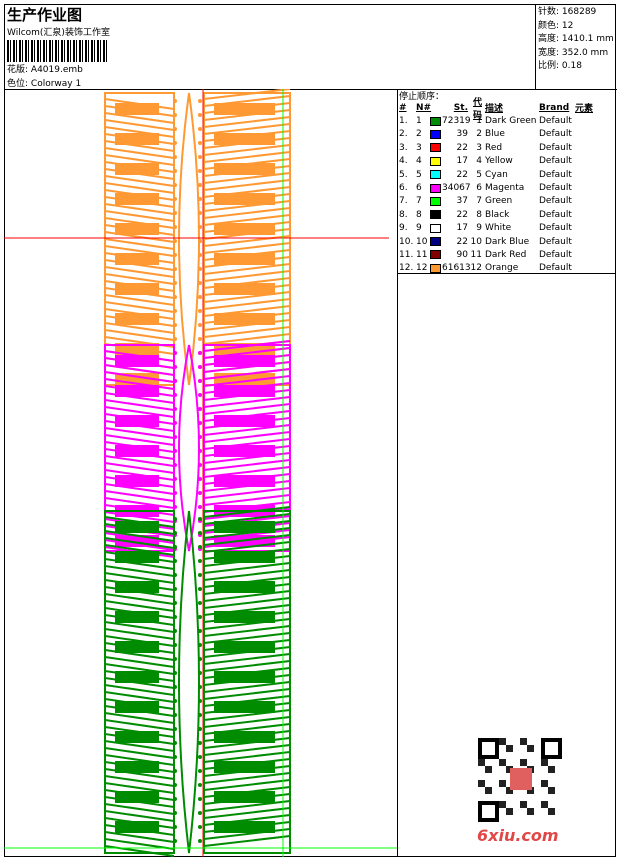 The height and width of the screenshot is (860, 620). Describe the element at coordinates (584, 109) in the screenshot. I see `column-header: 元素` at that location.